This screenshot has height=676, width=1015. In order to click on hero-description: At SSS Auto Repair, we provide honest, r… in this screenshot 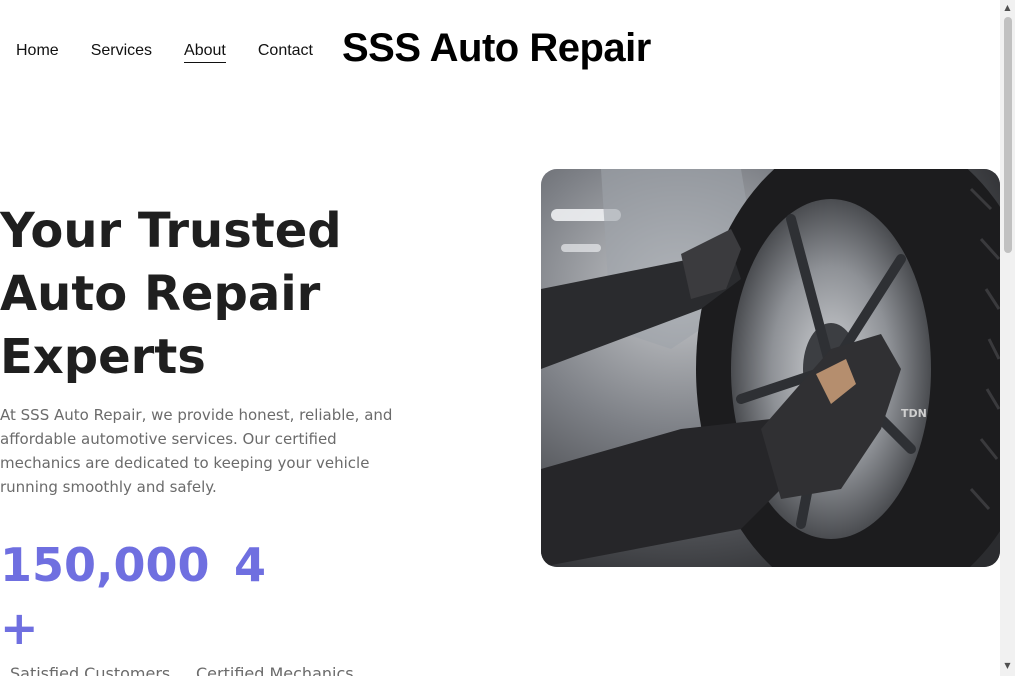, I will do `click(196, 451)`.